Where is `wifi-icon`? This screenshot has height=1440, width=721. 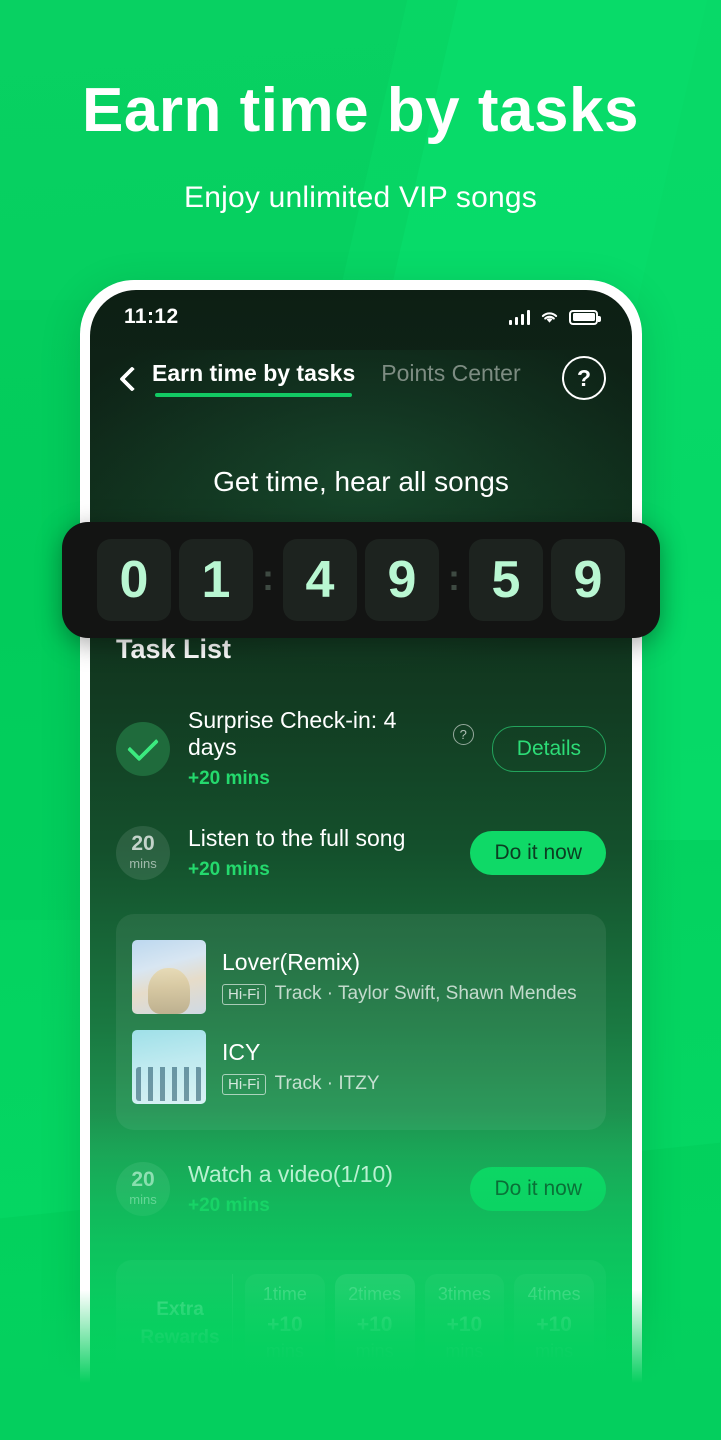 wifi-icon is located at coordinates (549, 317).